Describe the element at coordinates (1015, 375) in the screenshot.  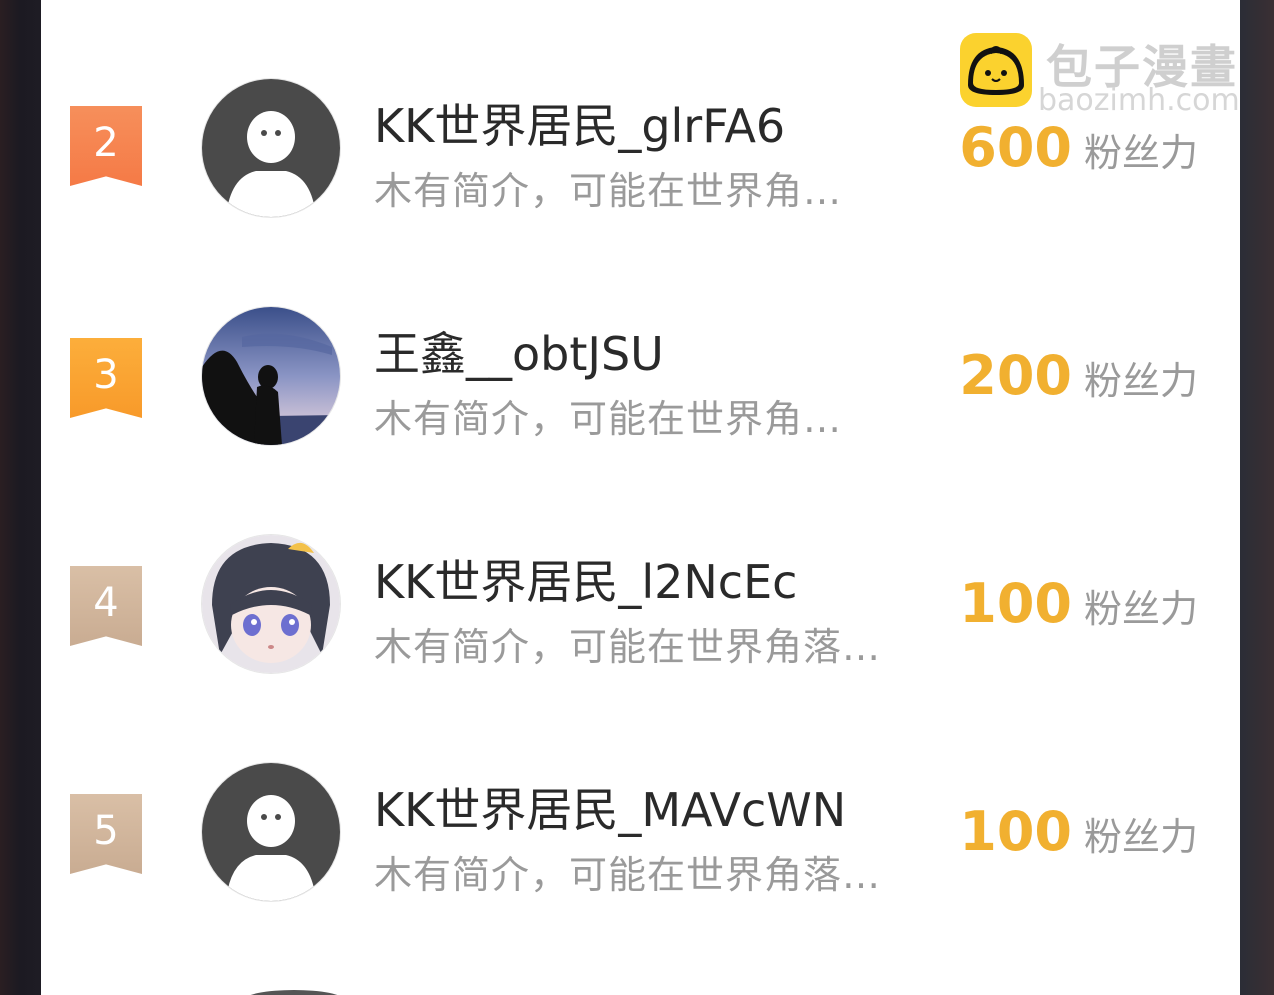
I see `fans-number: 200` at that location.